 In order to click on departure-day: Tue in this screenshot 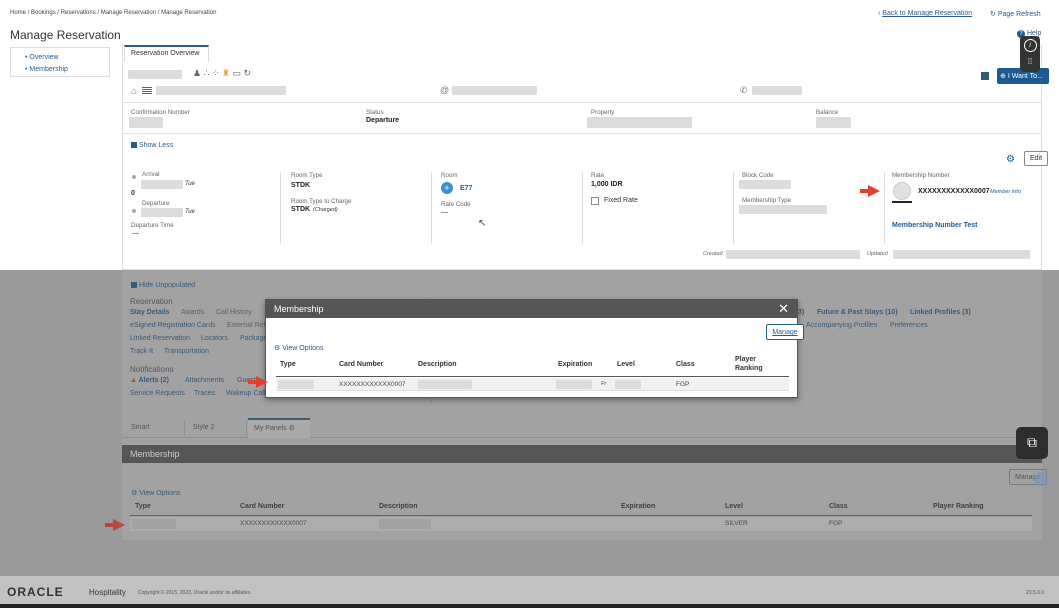, I will do `click(190, 212)`.